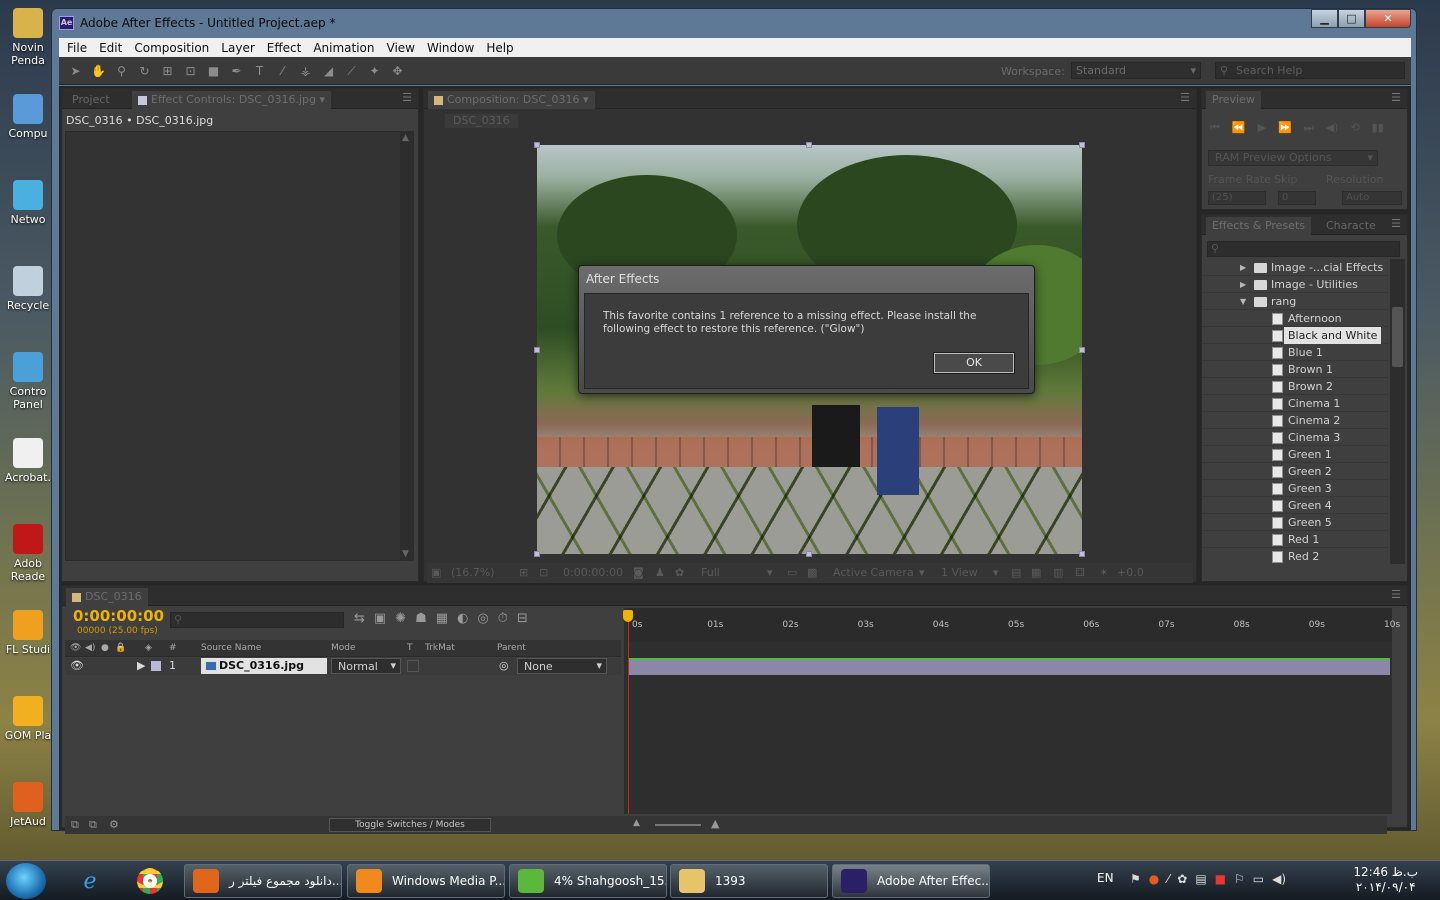  Describe the element at coordinates (1378, 128) in the screenshot. I see `ram-preview-icon: ▮▮` at that location.